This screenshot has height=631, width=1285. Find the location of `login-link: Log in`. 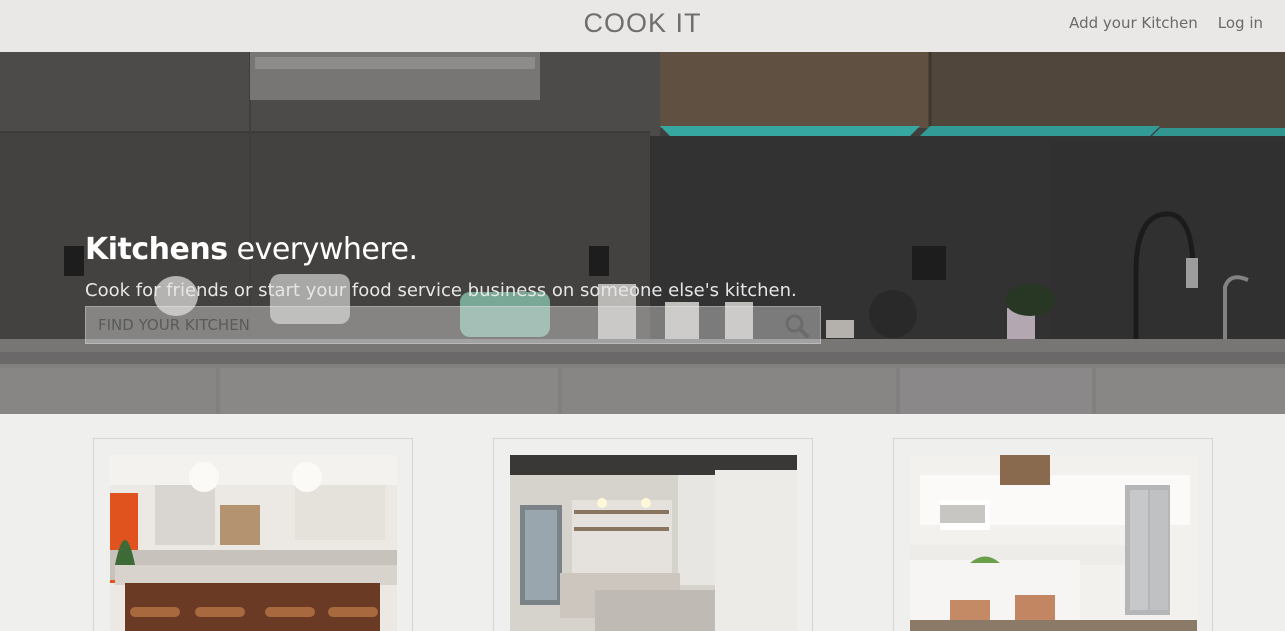

login-link: Log in is located at coordinates (1240, 23).